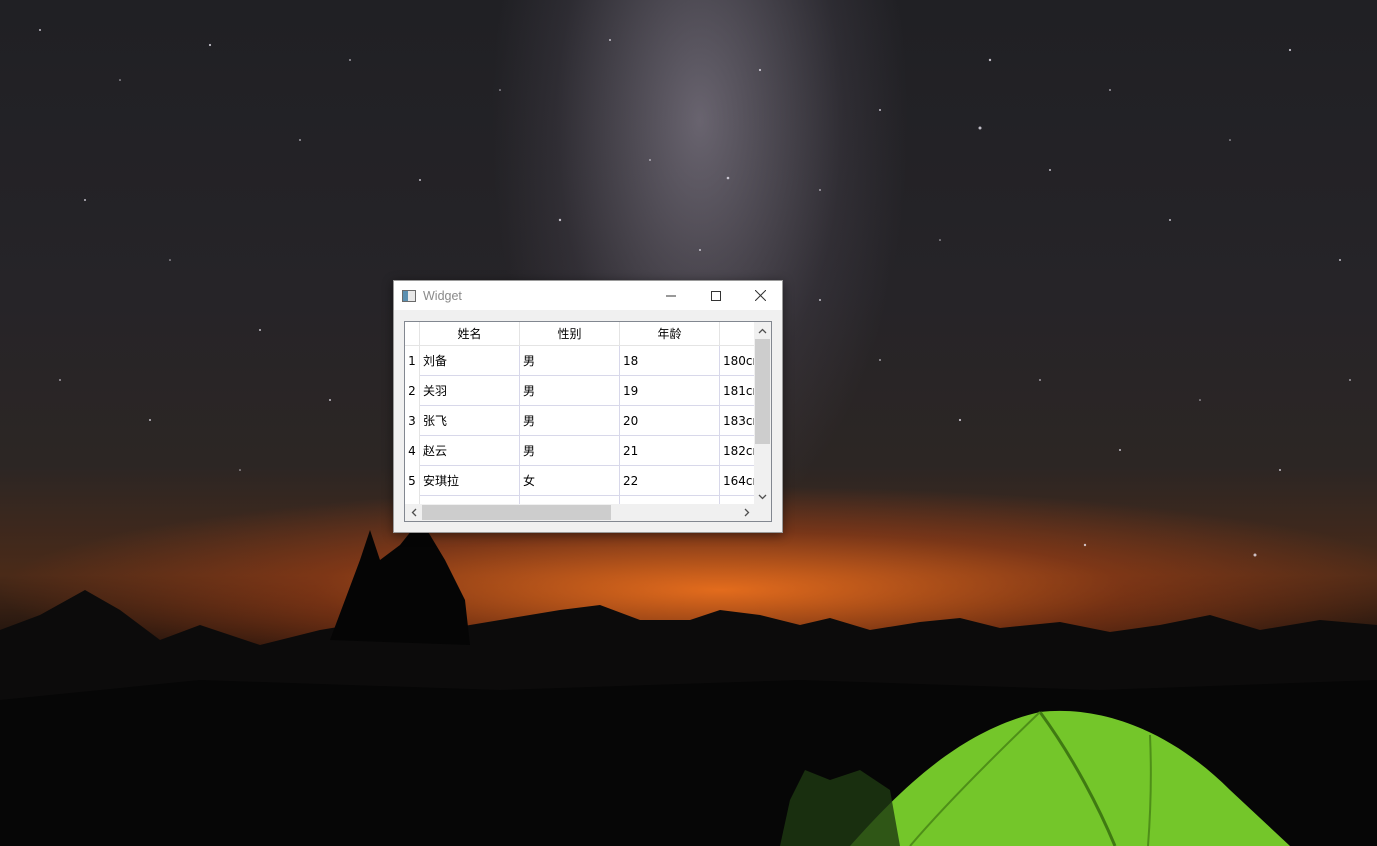 This screenshot has width=1377, height=846. I want to click on table-corner-button, so click(412, 334).